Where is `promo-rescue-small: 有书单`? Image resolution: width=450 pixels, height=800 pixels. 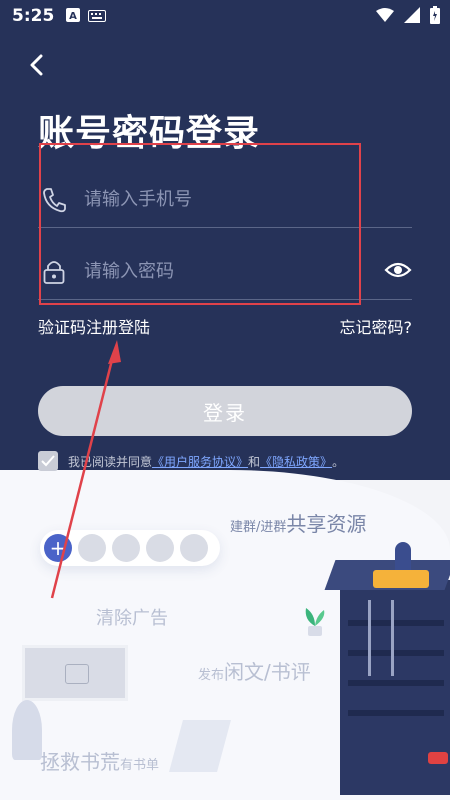 promo-rescue-small: 有书单 is located at coordinates (140, 765).